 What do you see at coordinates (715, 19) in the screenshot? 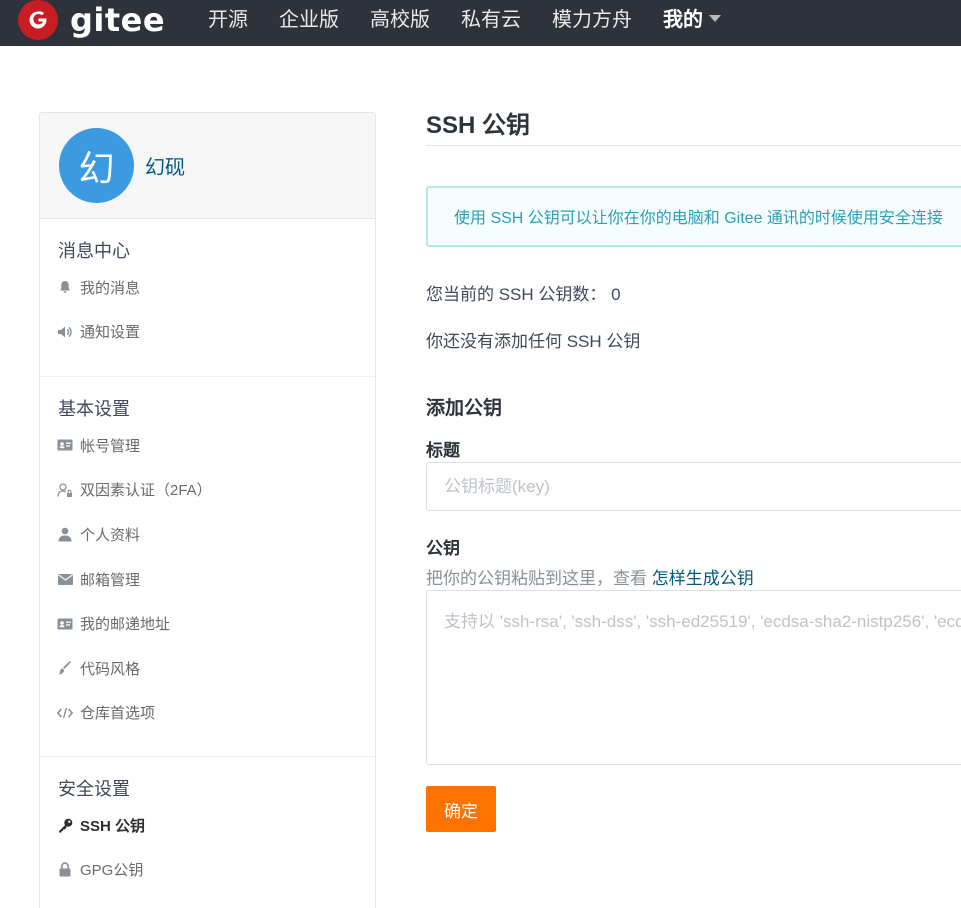
I see `caret-down-icon` at bounding box center [715, 19].